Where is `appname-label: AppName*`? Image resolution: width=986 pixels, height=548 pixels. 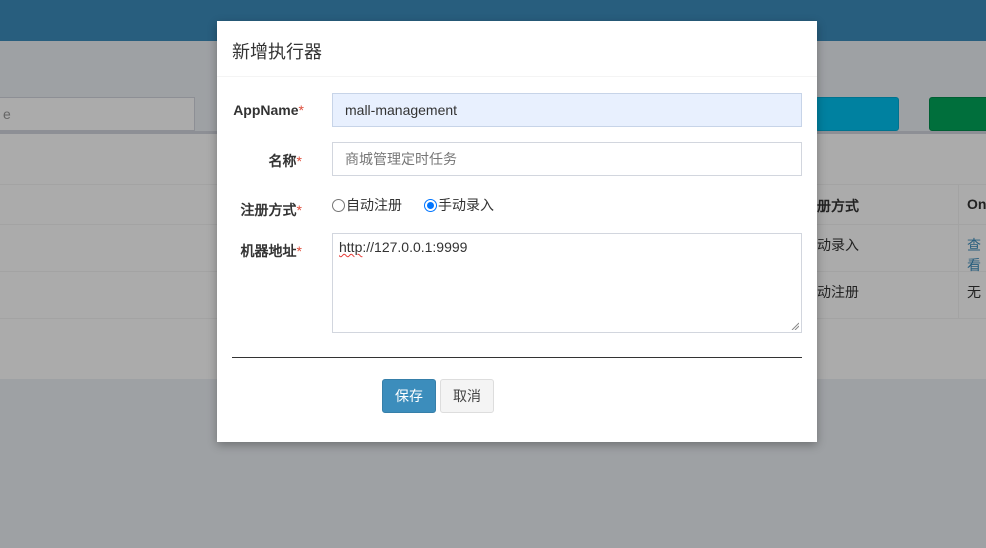 appname-label: AppName* is located at coordinates (268, 110).